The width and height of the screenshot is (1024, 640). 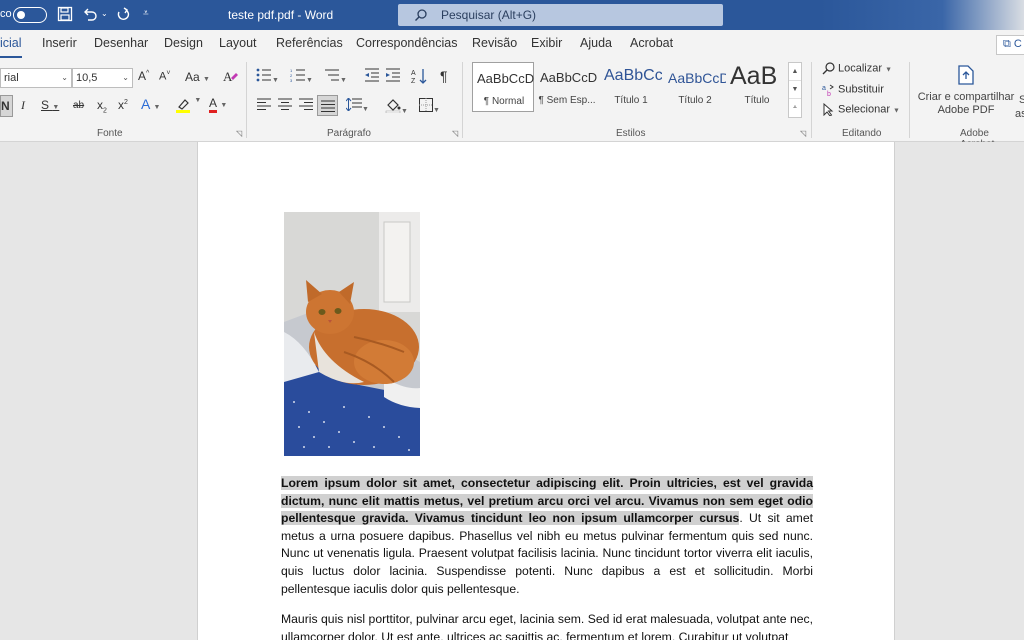 I want to click on title-bar-background-art, so click(x=922, y=15).